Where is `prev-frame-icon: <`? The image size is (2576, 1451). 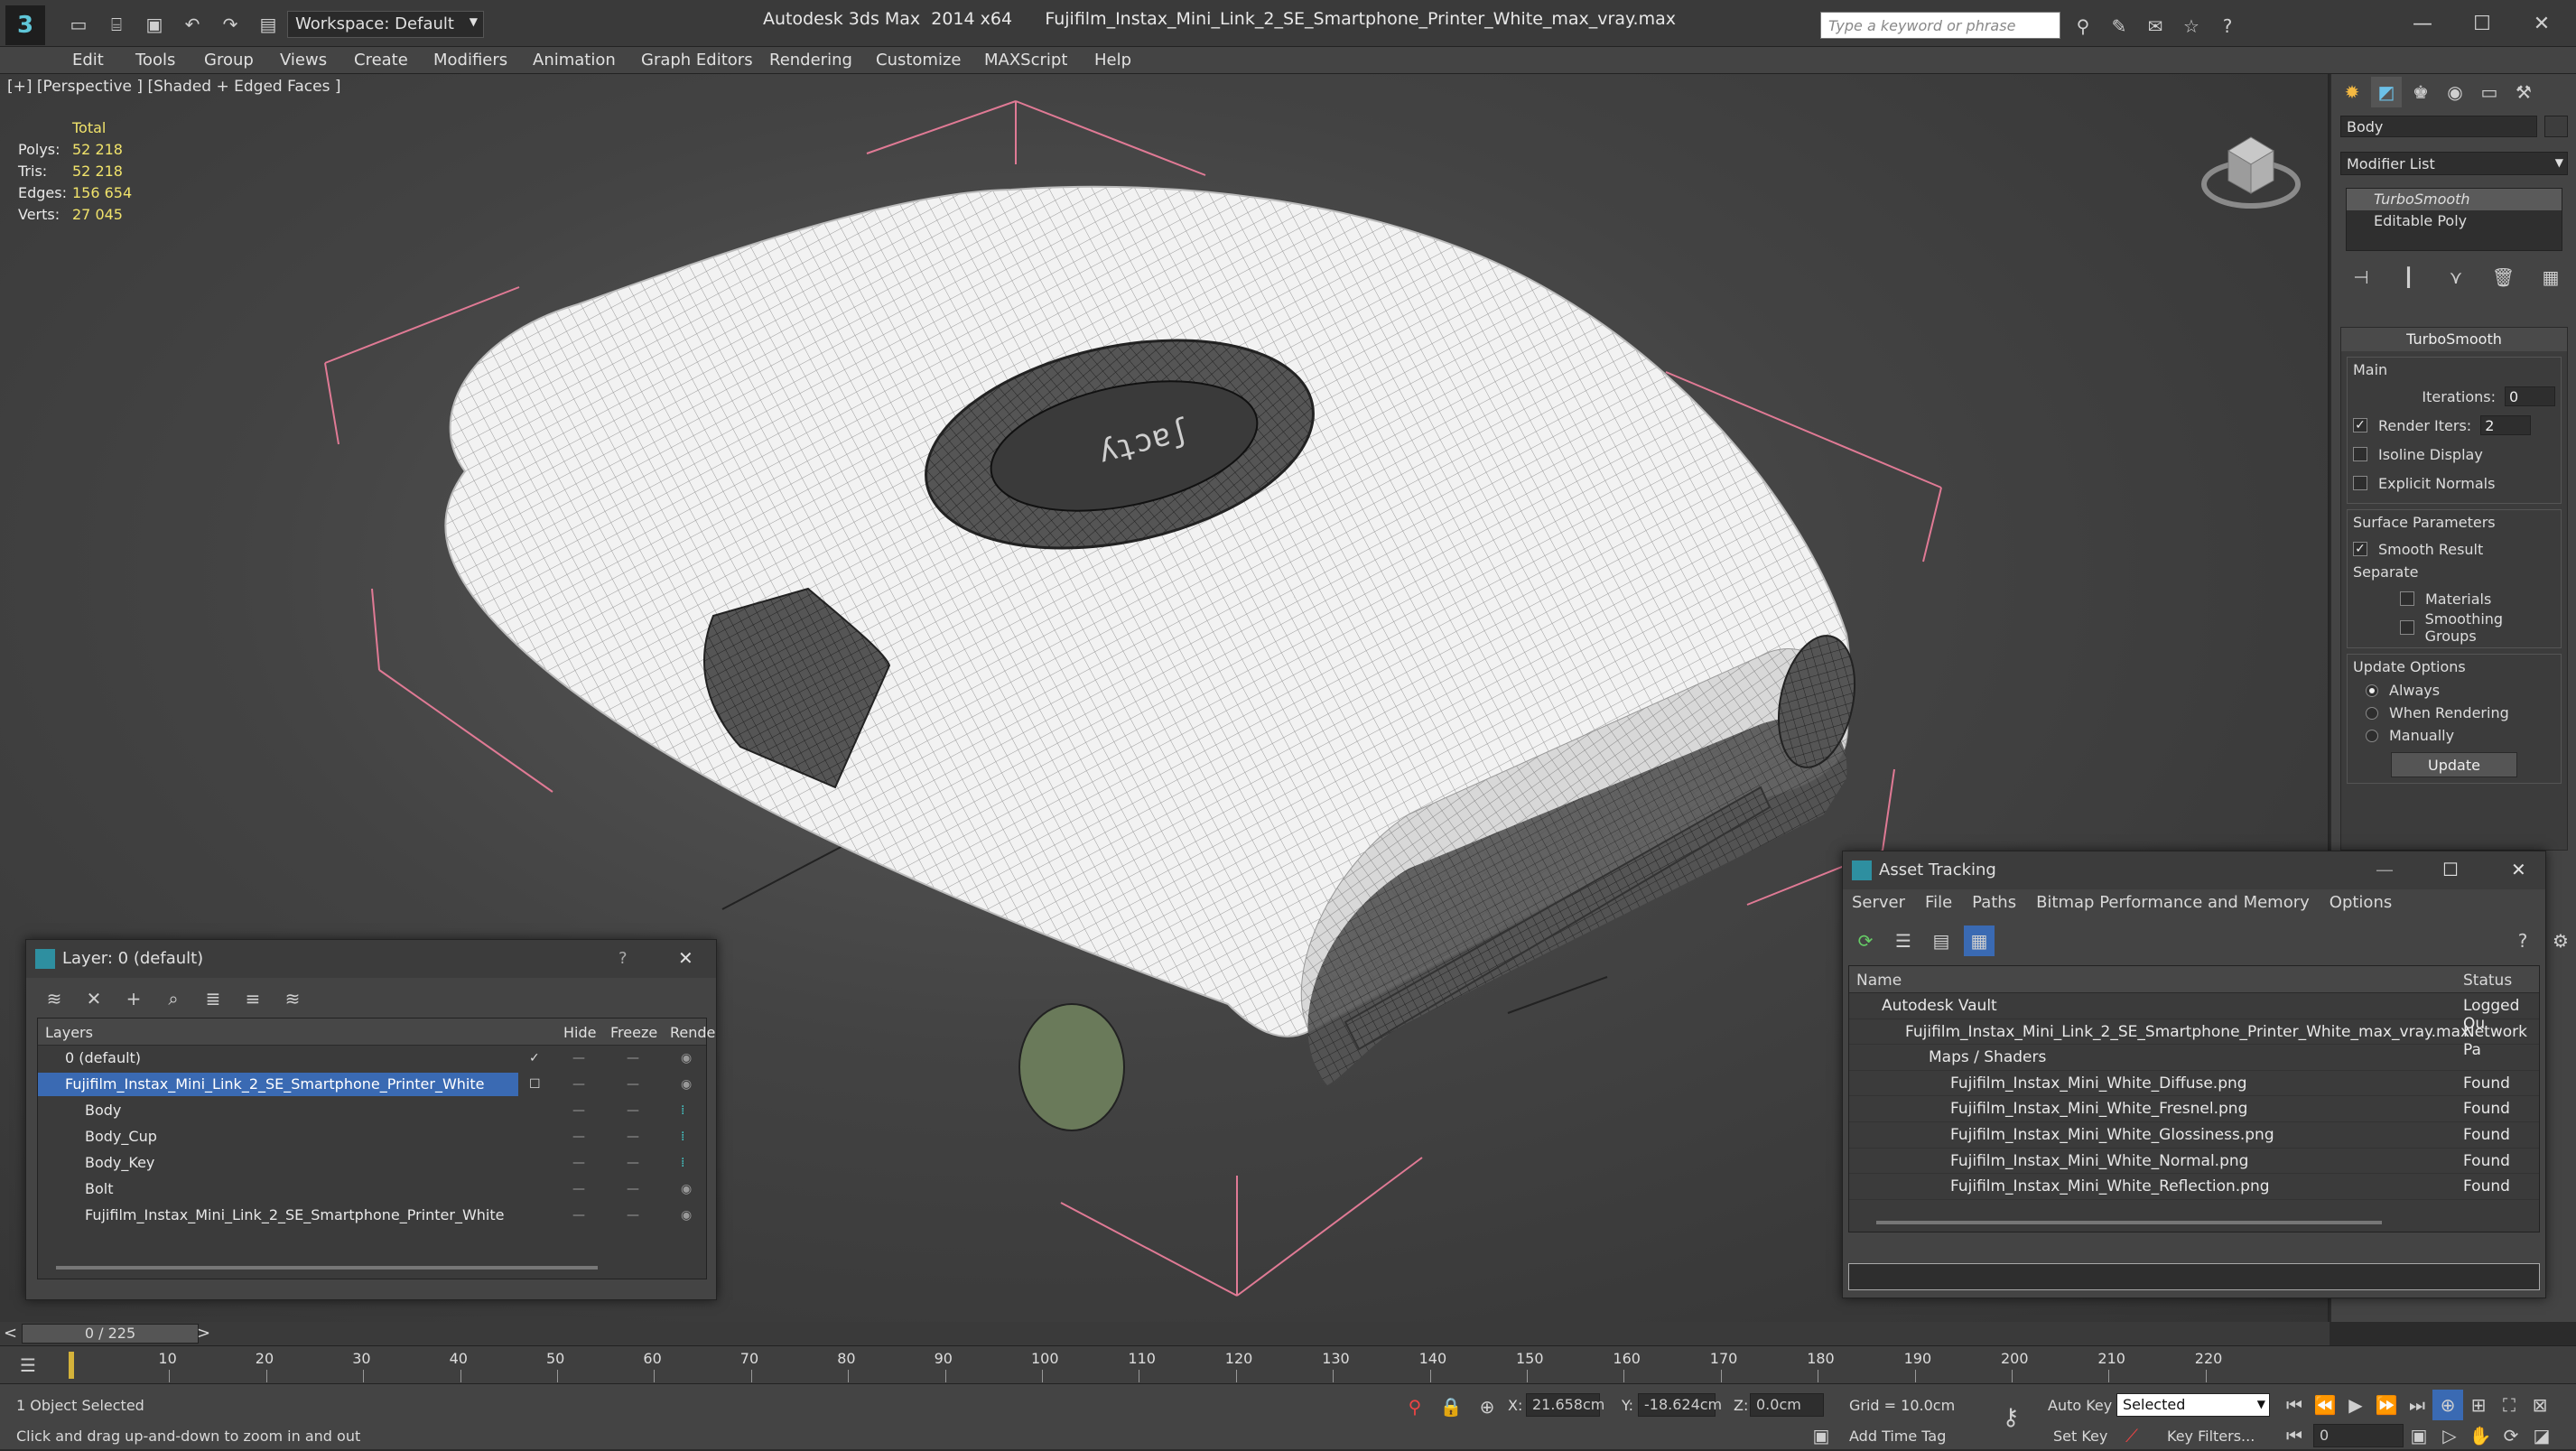 prev-frame-icon: < is located at coordinates (10, 1333).